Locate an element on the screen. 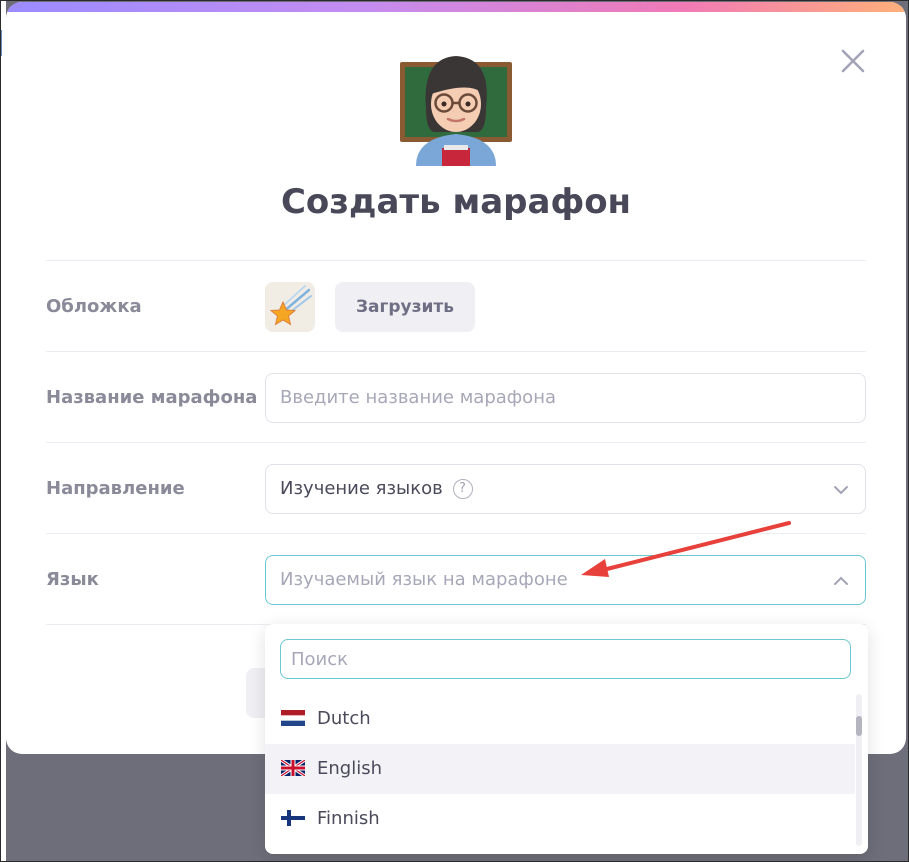 Image resolution: width=909 pixels, height=862 pixels. cover-thumbnail is located at coordinates (290, 307).